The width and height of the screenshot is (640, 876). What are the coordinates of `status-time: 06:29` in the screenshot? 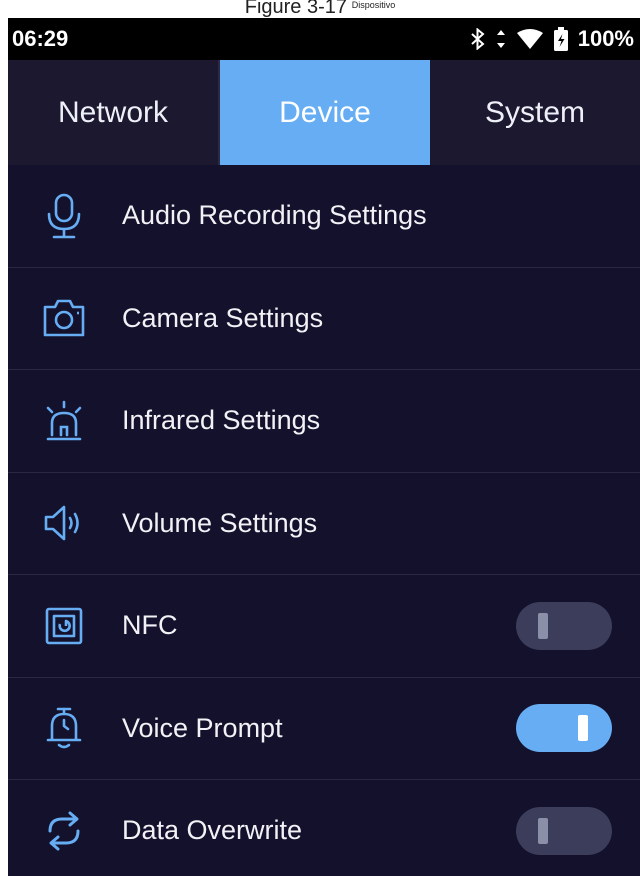 It's located at (40, 38).